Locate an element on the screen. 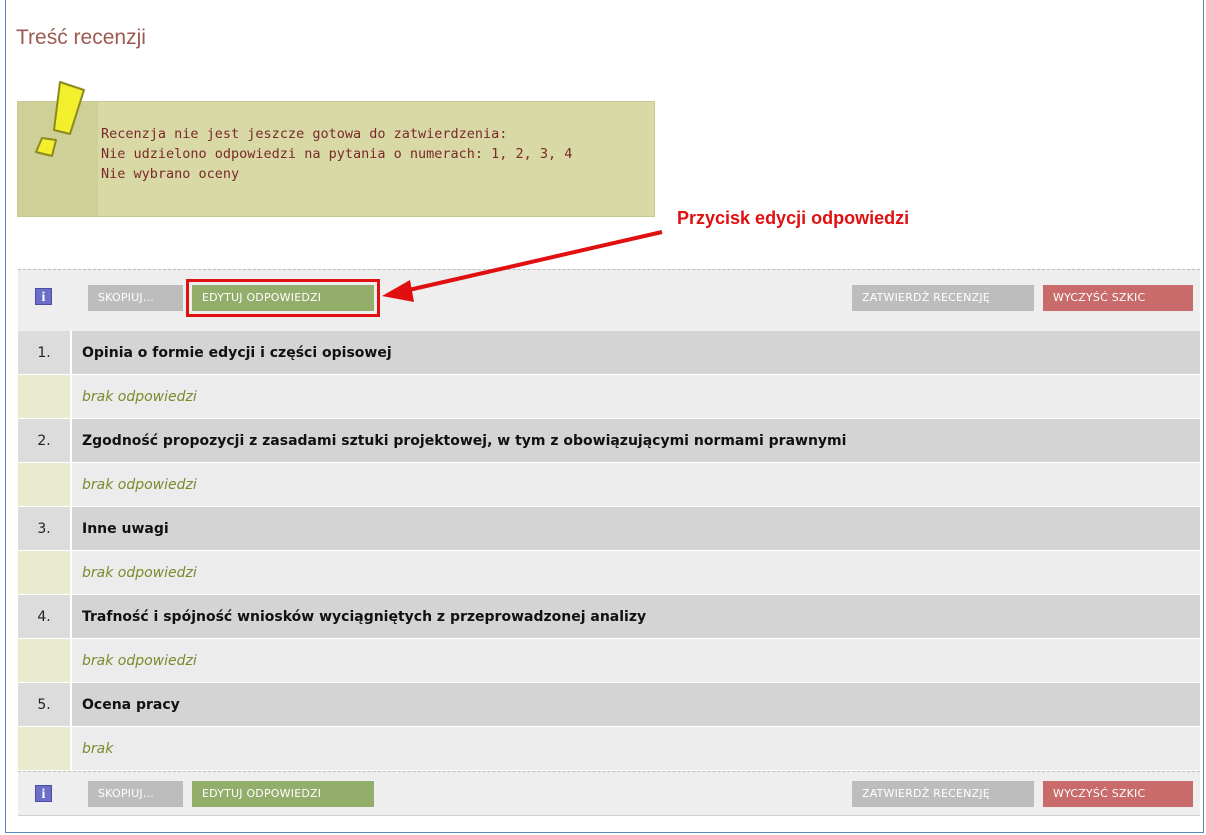  annotation-label: Przycisk edycji odpowiedzi is located at coordinates (793, 218).